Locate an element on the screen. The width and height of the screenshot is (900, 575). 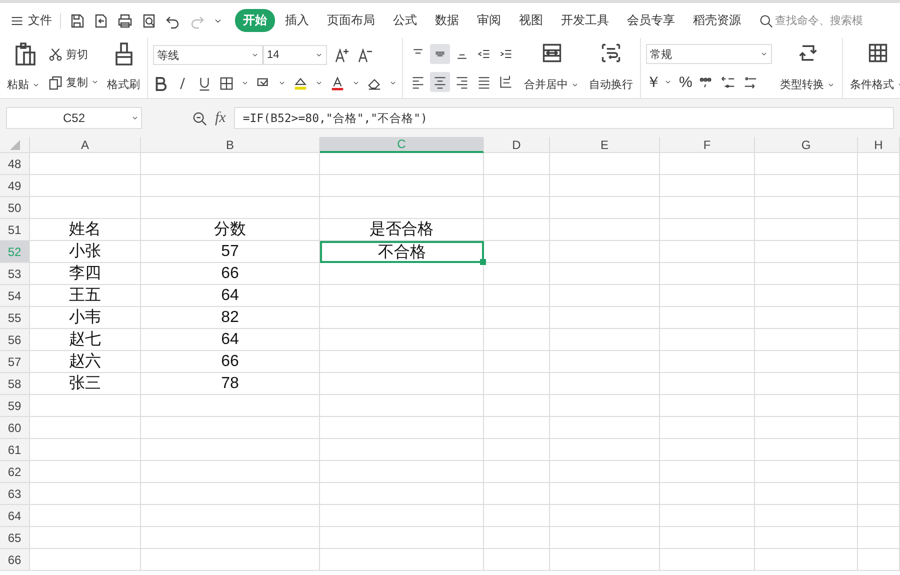
search-icon is located at coordinates (766, 21).